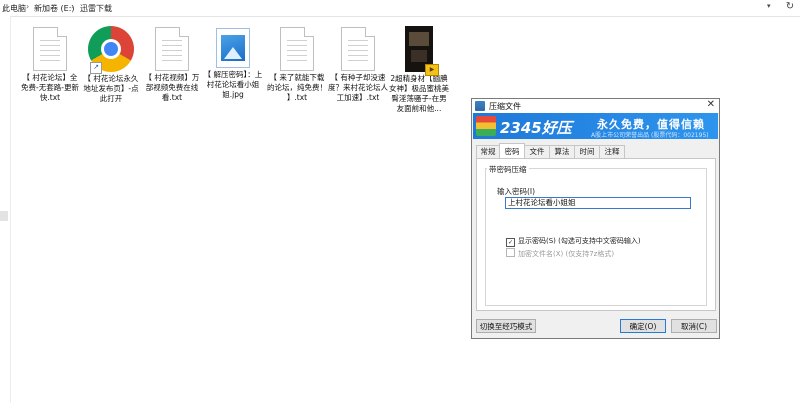 The height and width of the screenshot is (403, 800). I want to click on file-name: 【 村花论坛】全免费-无套路-更新快.txt, so click(50, 87).